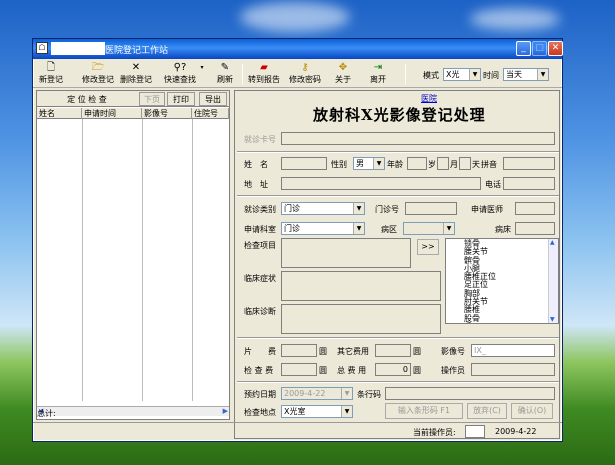 The height and width of the screenshot is (465, 615). I want to click on age-day-input, so click(465, 163).